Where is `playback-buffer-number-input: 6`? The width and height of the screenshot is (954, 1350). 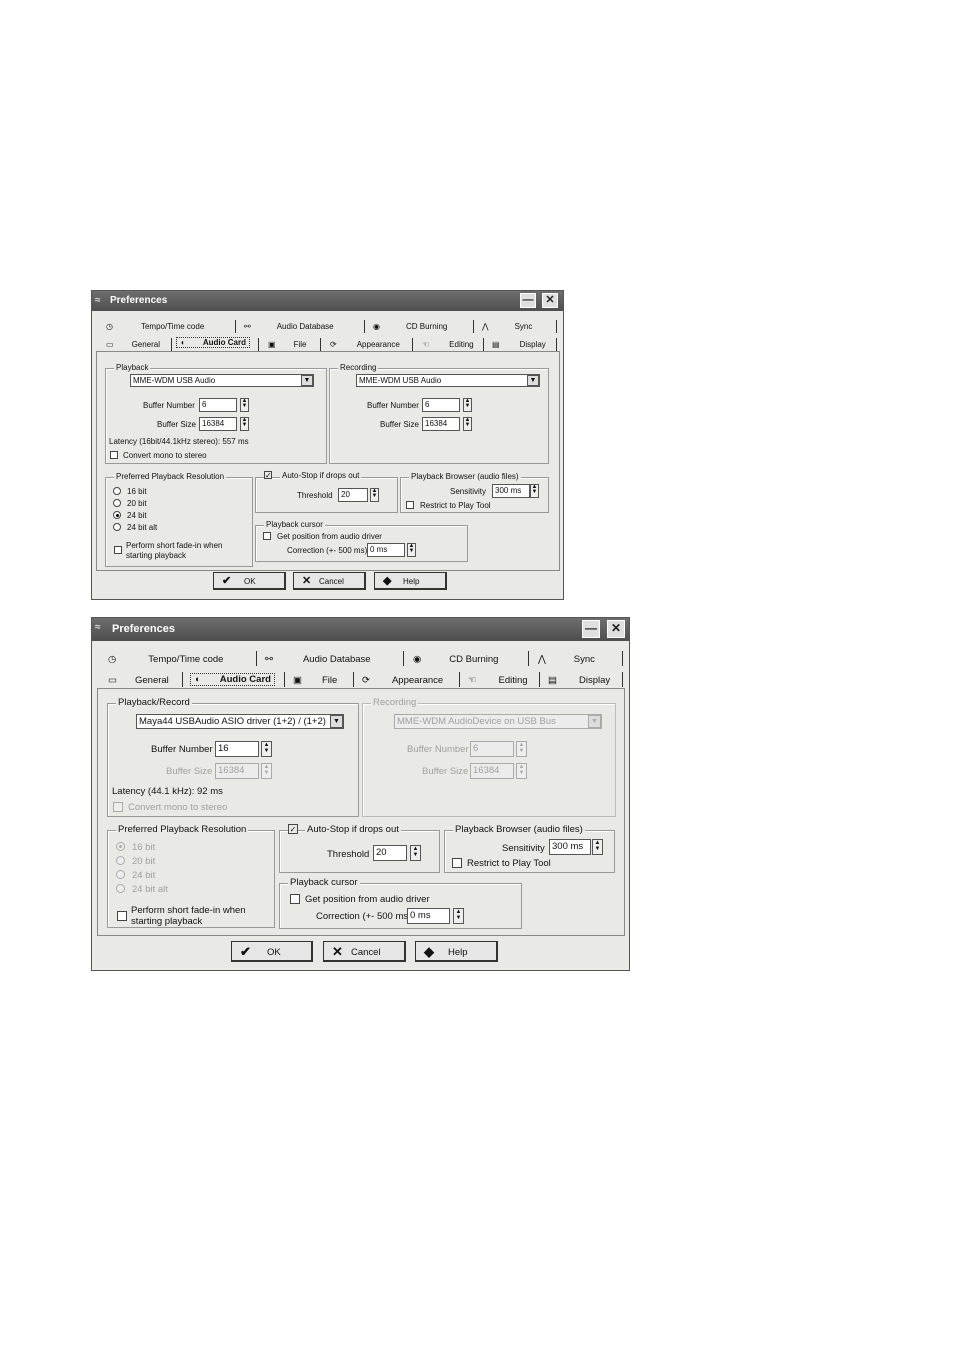 playback-buffer-number-input: 6 is located at coordinates (218, 405).